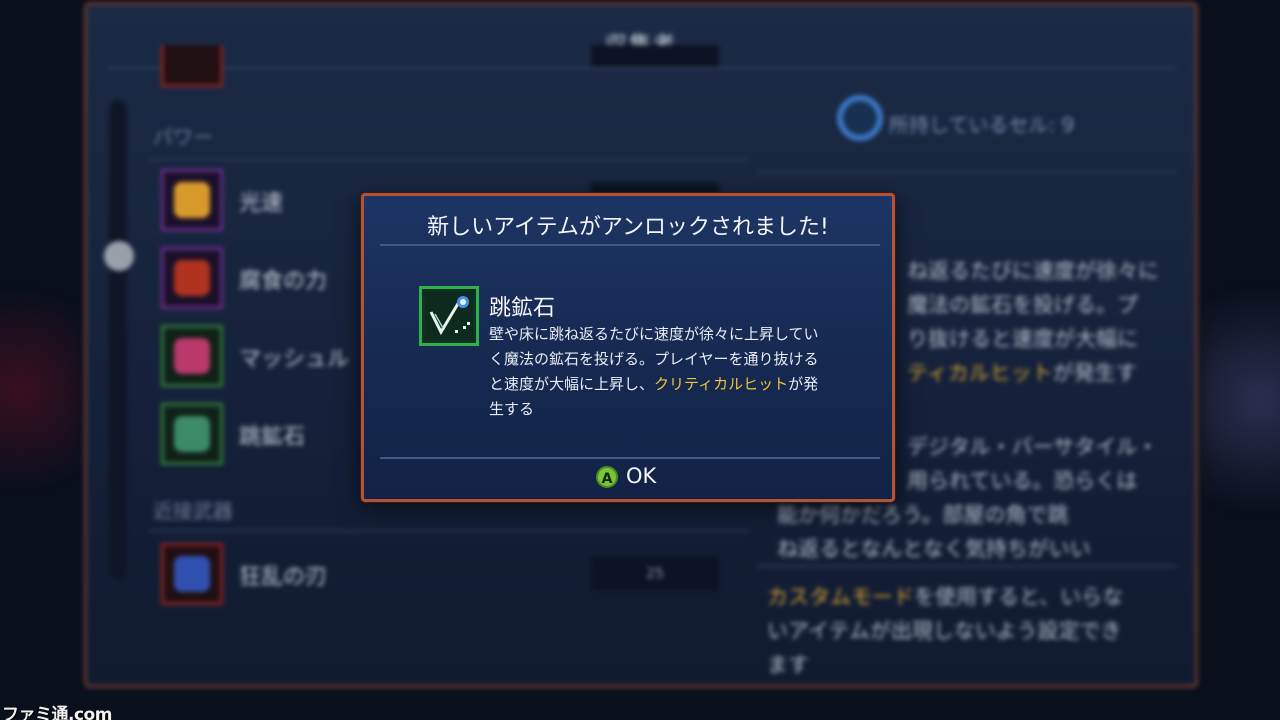 The image size is (1280, 720). Describe the element at coordinates (118, 340) in the screenshot. I see `list-scrollbar` at that location.